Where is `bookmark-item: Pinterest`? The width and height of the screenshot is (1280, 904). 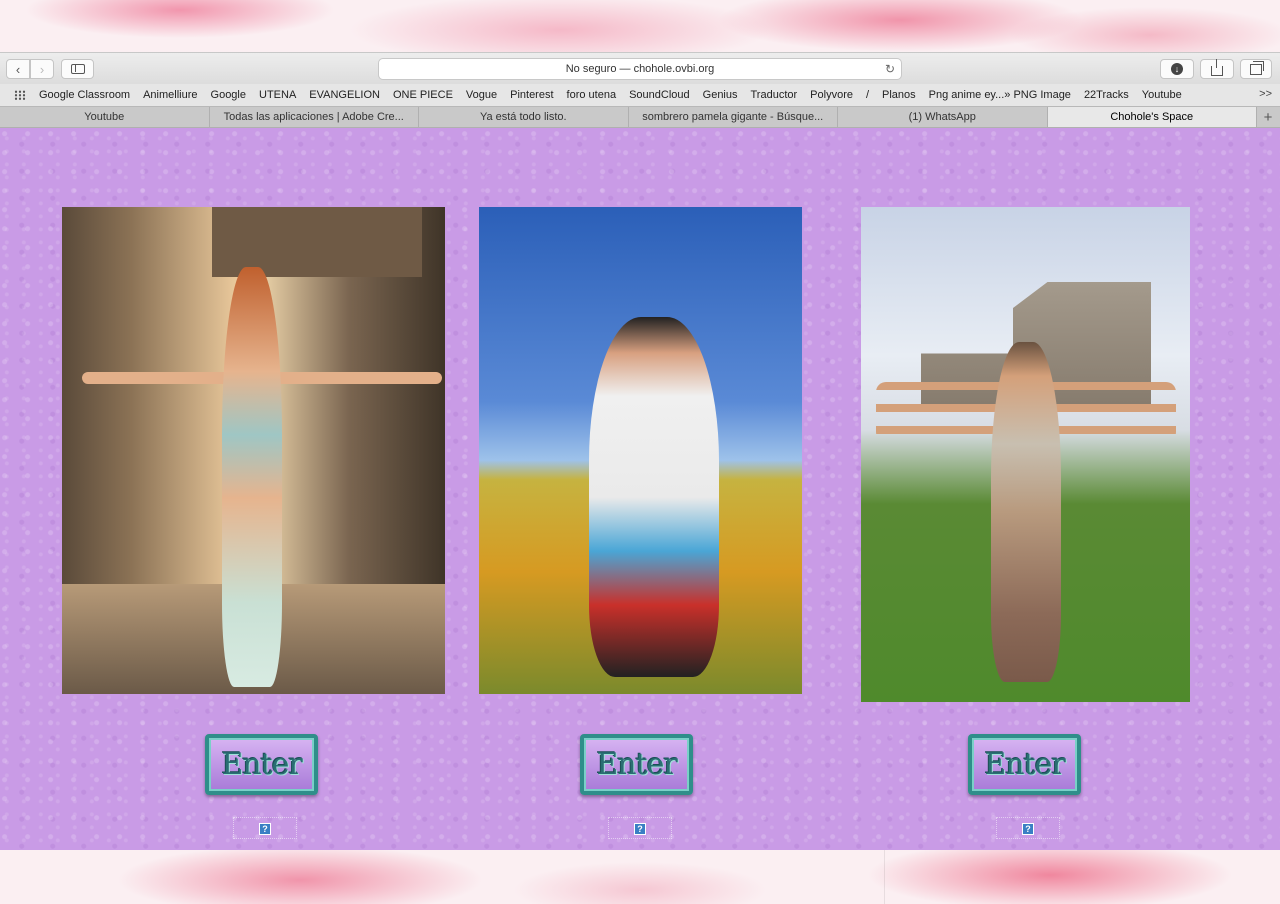 bookmark-item: Pinterest is located at coordinates (531, 95).